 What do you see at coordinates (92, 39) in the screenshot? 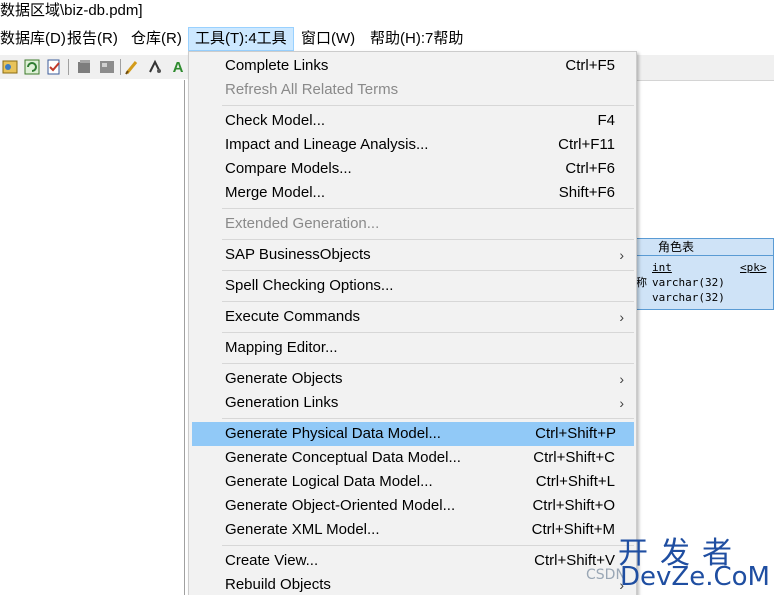
I see `menu-report: 报告(R)` at bounding box center [92, 39].